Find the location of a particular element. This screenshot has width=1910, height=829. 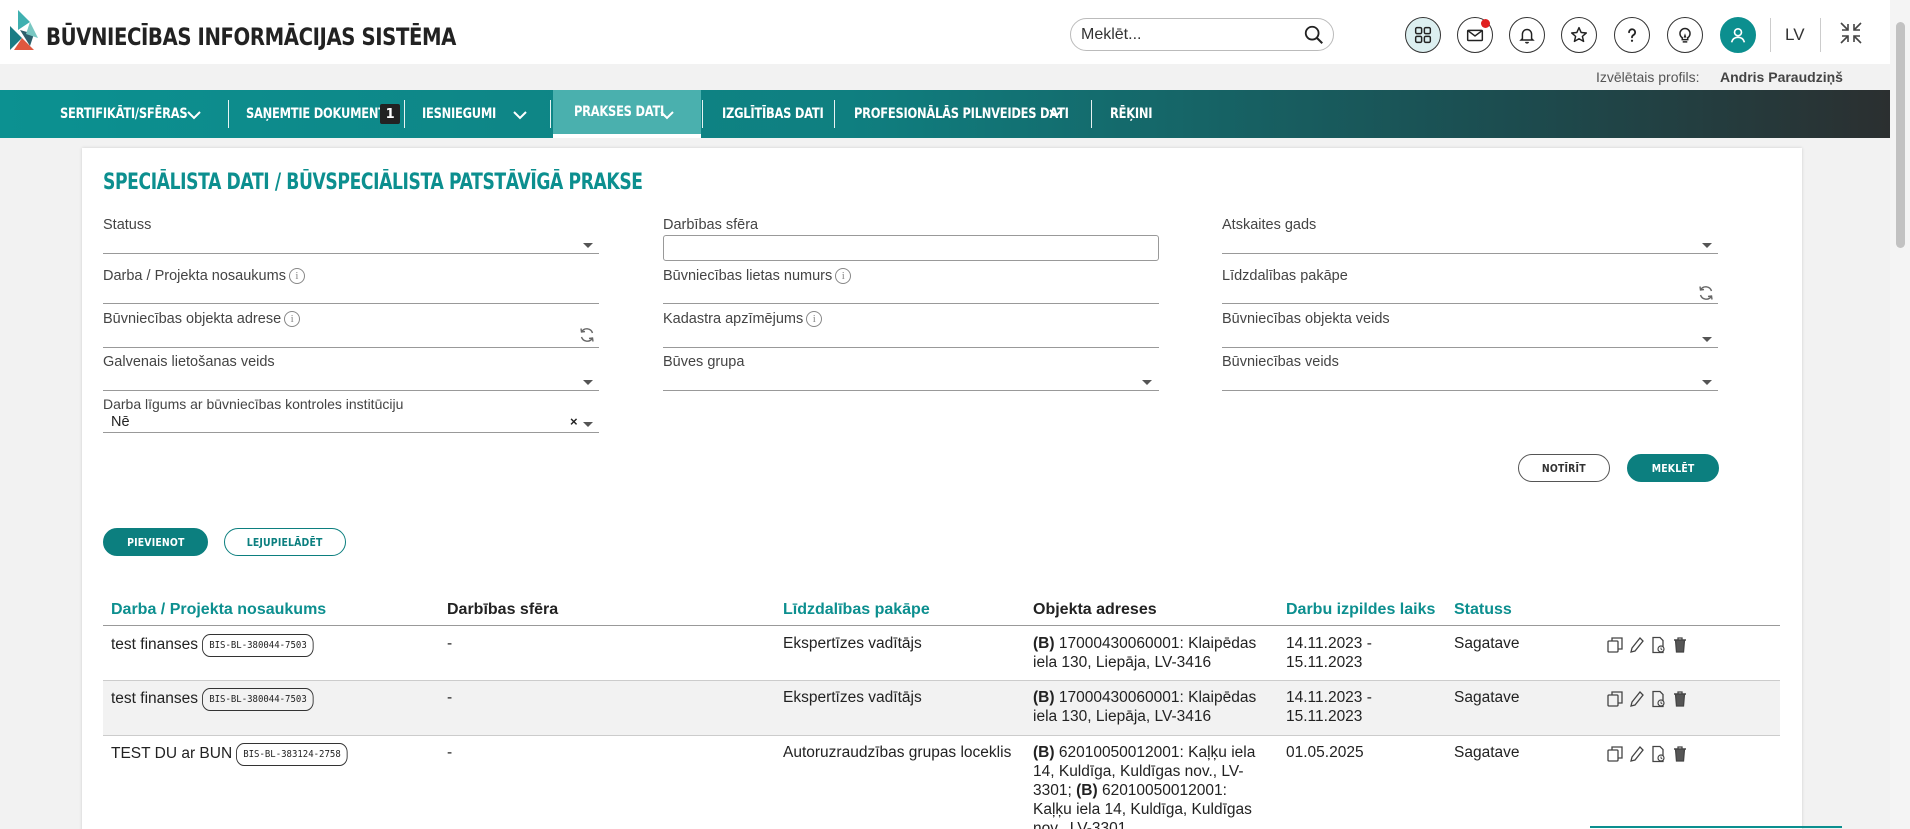

search-button: MEKLĒT is located at coordinates (1673, 468).